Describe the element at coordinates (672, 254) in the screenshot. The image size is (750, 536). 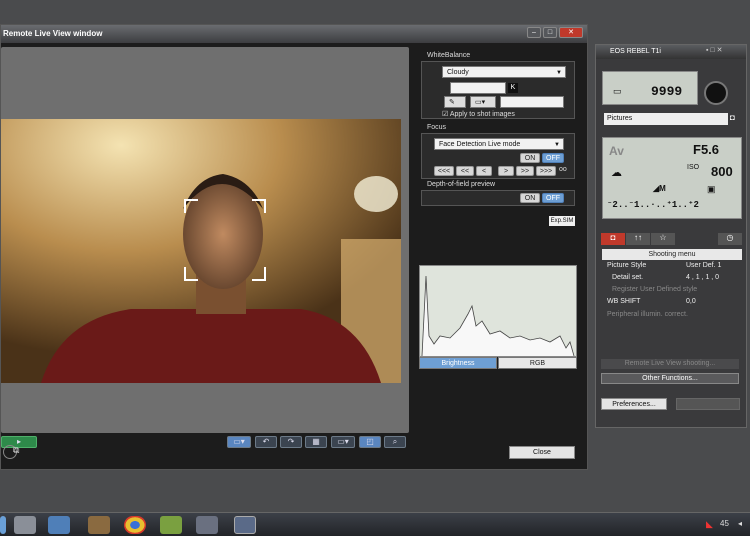
I see `shooting-menu-header: Shooting menu` at that location.